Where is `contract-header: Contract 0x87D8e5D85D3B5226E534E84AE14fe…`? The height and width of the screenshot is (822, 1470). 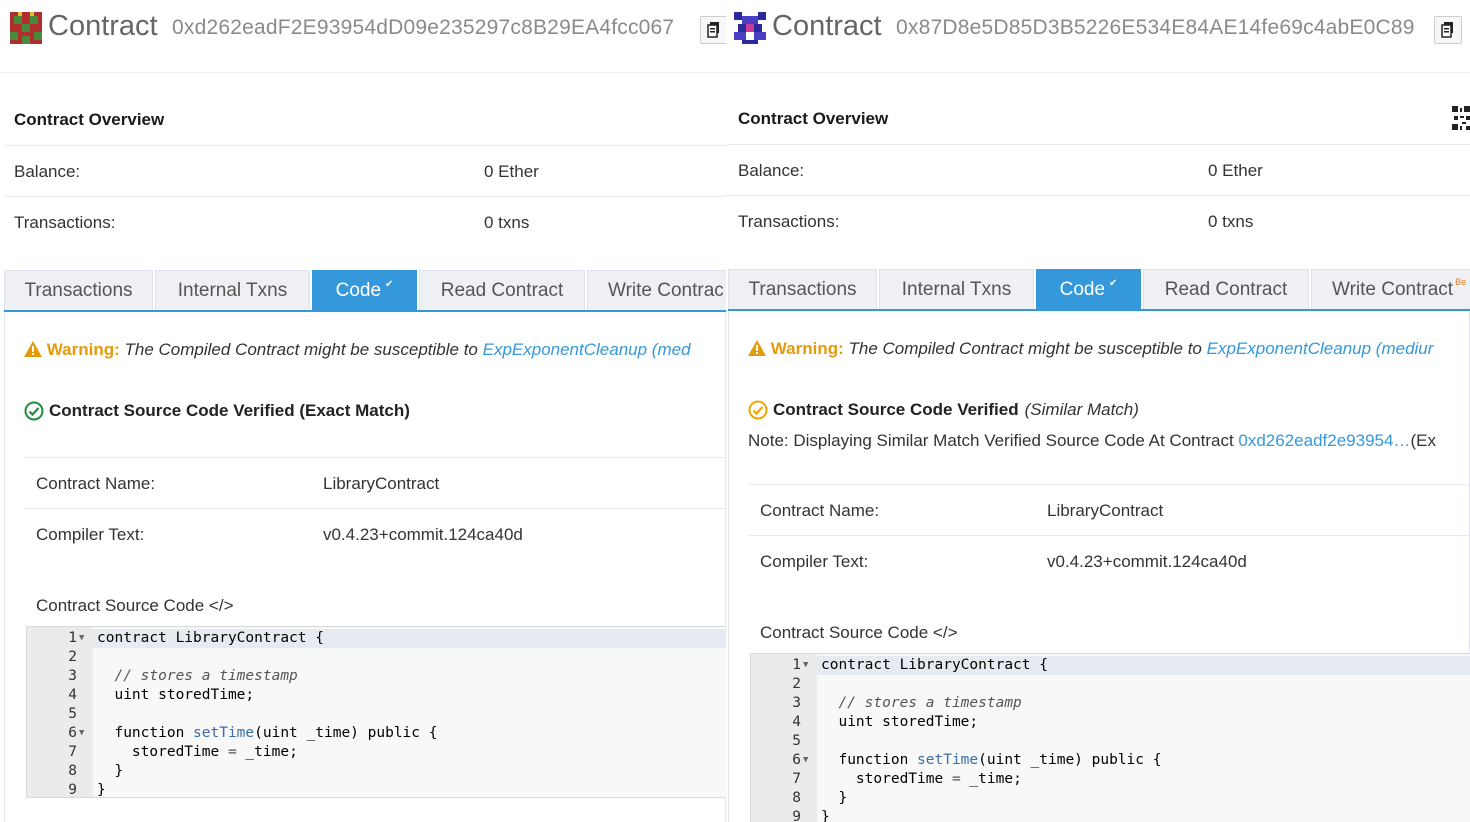 contract-header: Contract 0x87D8e5D85D3B5226E534E84AE14fe… is located at coordinates (1098, 36).